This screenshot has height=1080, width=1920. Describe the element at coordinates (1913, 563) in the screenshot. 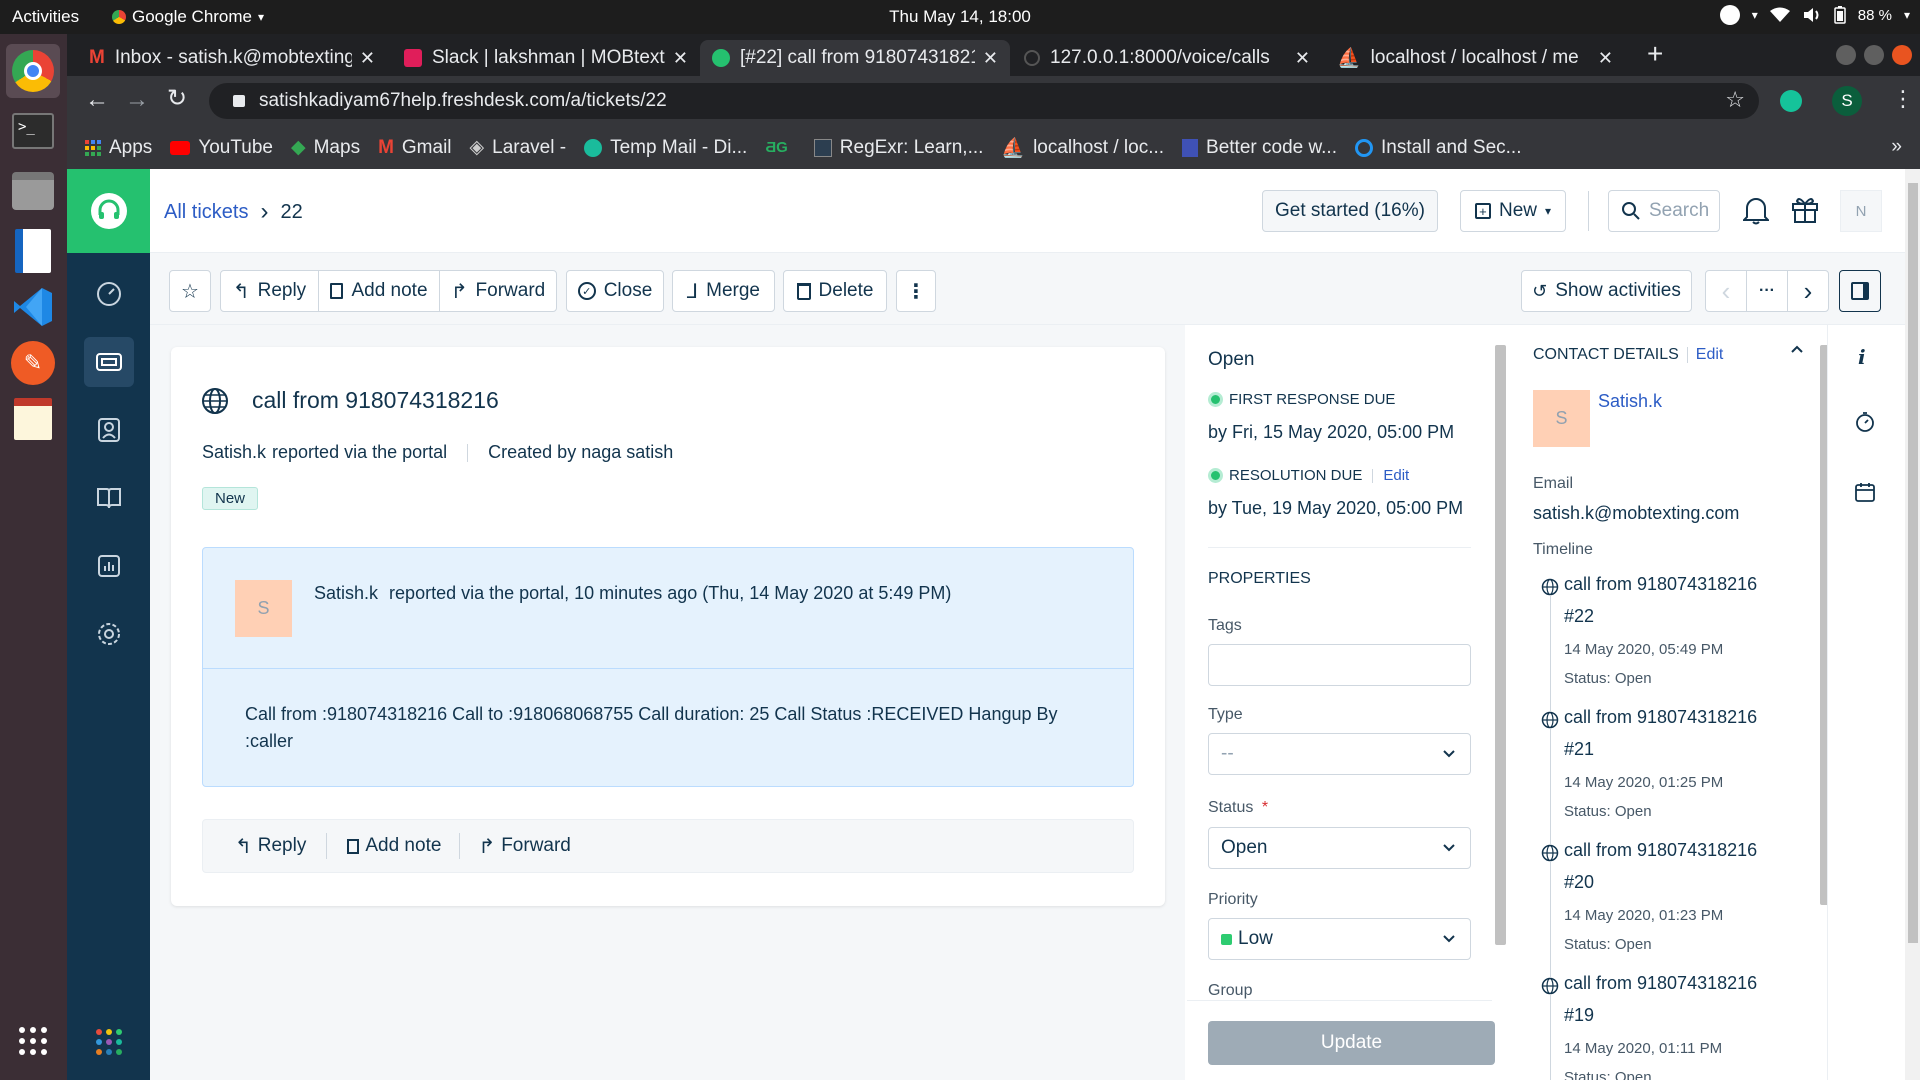

I see `page-scrollbar-thumb` at that location.